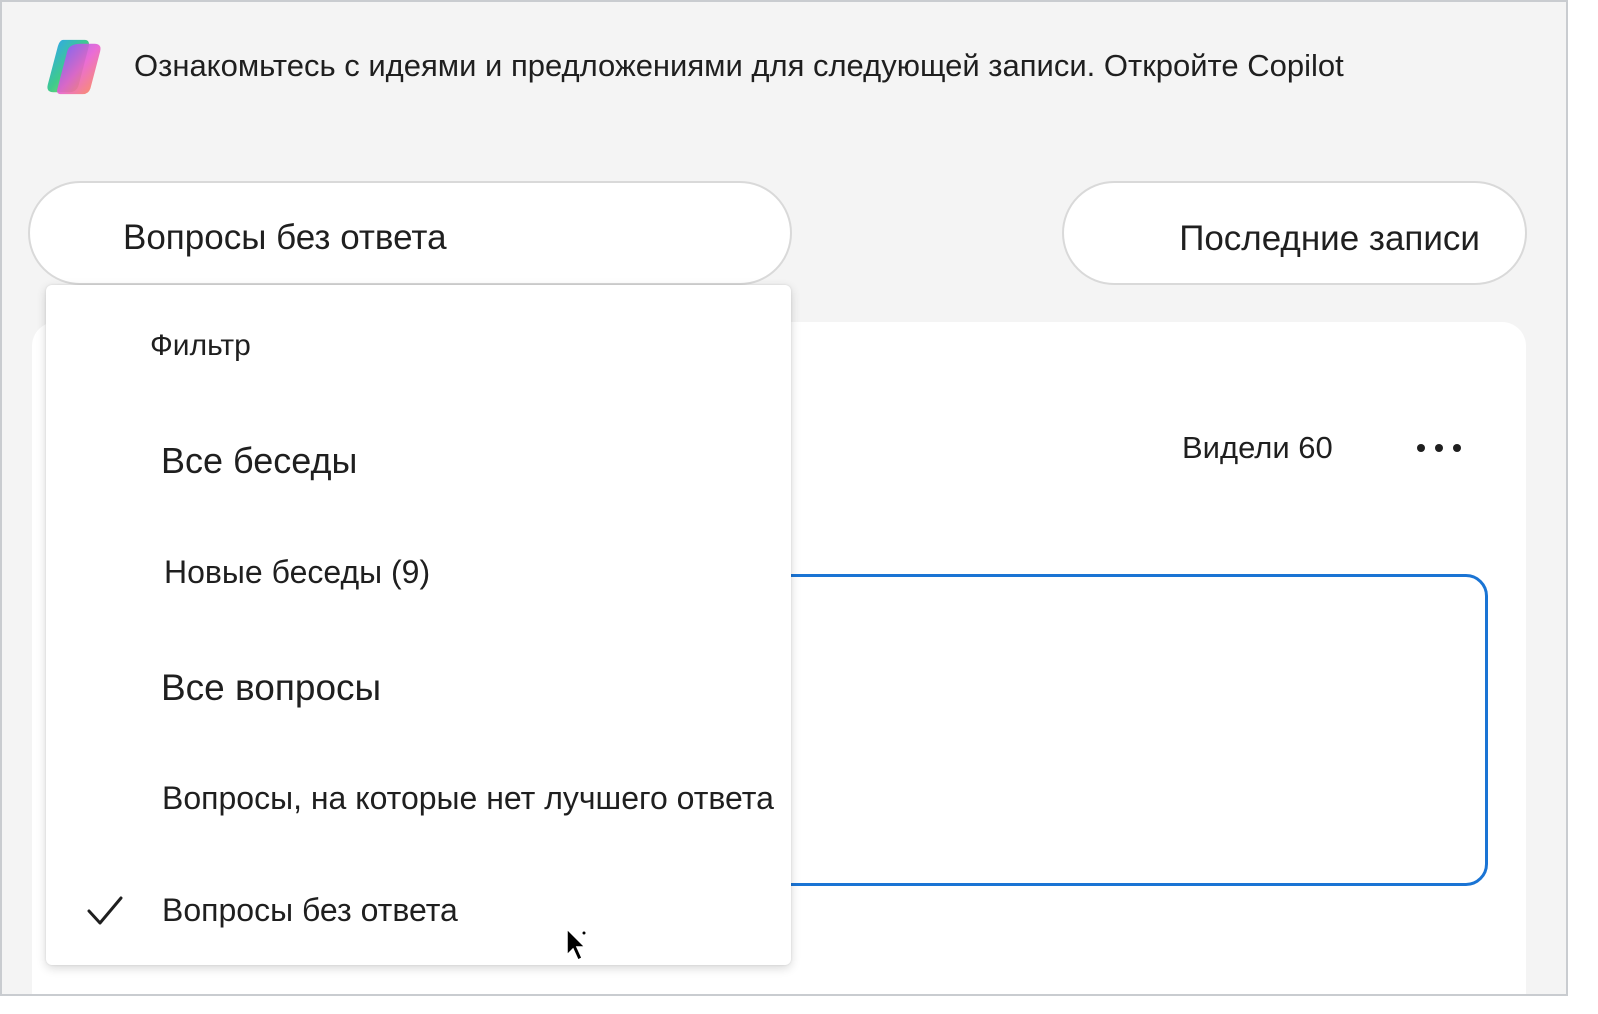  I want to click on menu-item-label: Новые беседы (9), so click(297, 572).